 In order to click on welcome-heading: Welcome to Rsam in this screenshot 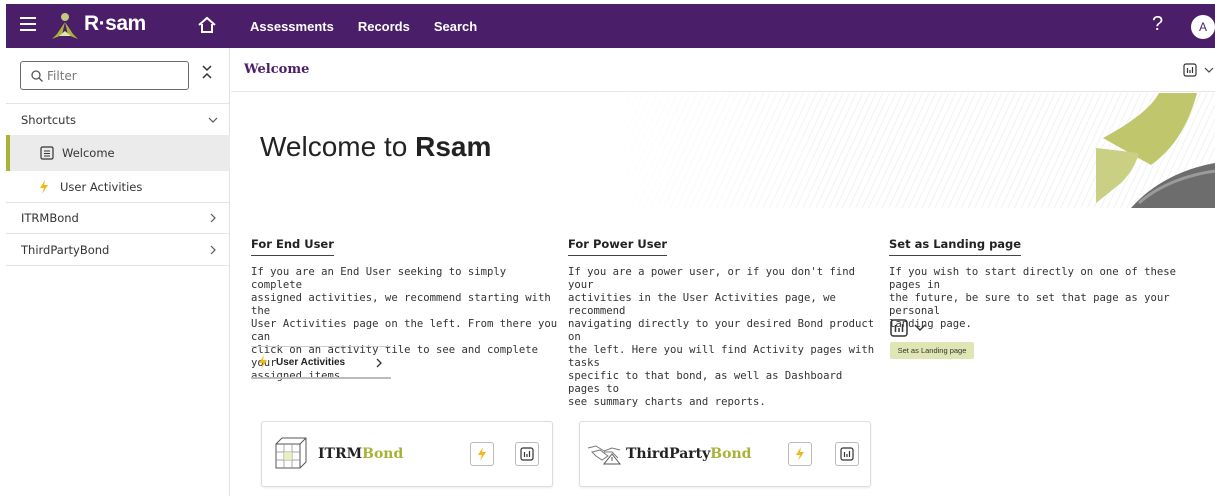, I will do `click(375, 147)`.